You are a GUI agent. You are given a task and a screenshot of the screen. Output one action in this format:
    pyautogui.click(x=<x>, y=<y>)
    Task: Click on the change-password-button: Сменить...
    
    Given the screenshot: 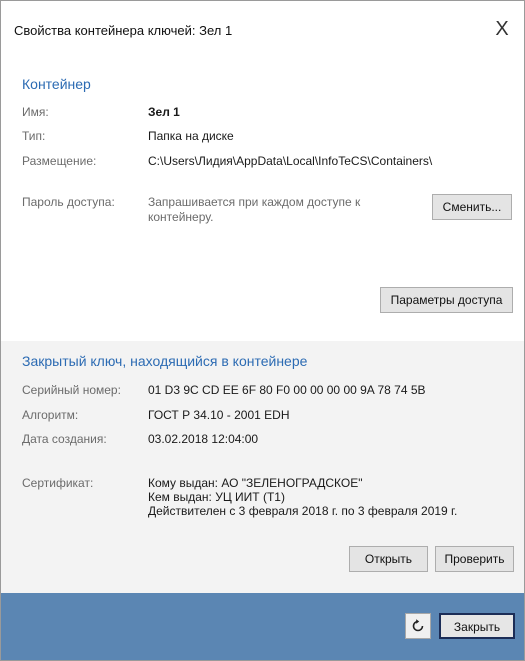 What is the action you would take?
    pyautogui.click(x=472, y=207)
    